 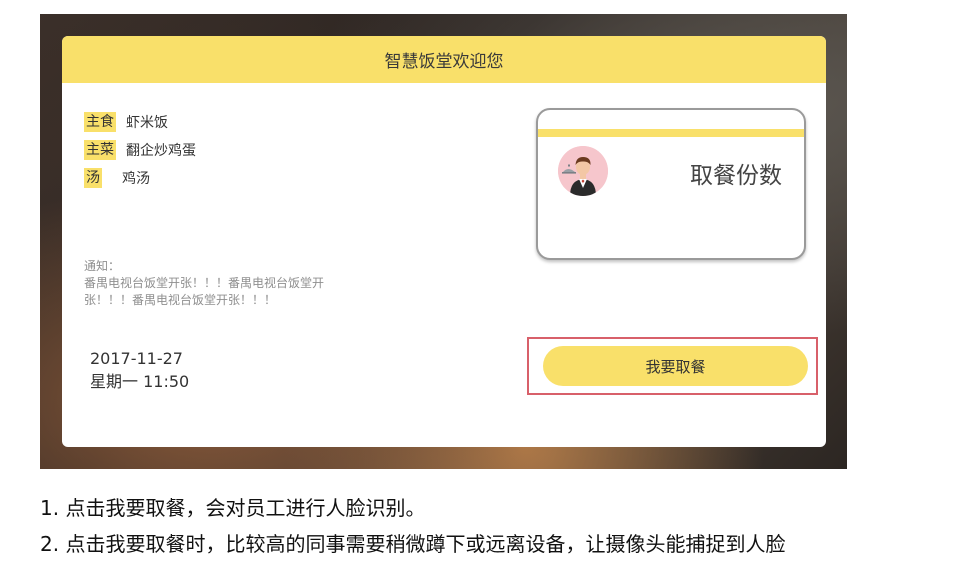 What do you see at coordinates (671, 184) in the screenshot?
I see `meal-count-card: 取餐份数` at bounding box center [671, 184].